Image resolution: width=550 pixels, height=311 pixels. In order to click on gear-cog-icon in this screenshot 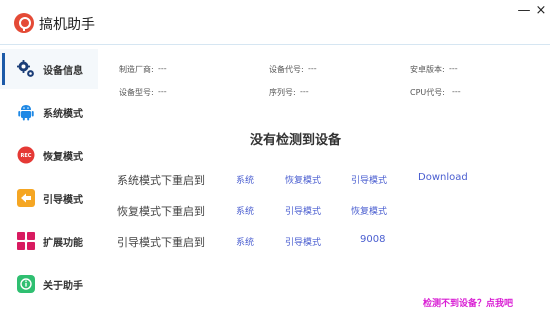, I will do `click(25, 68)`.